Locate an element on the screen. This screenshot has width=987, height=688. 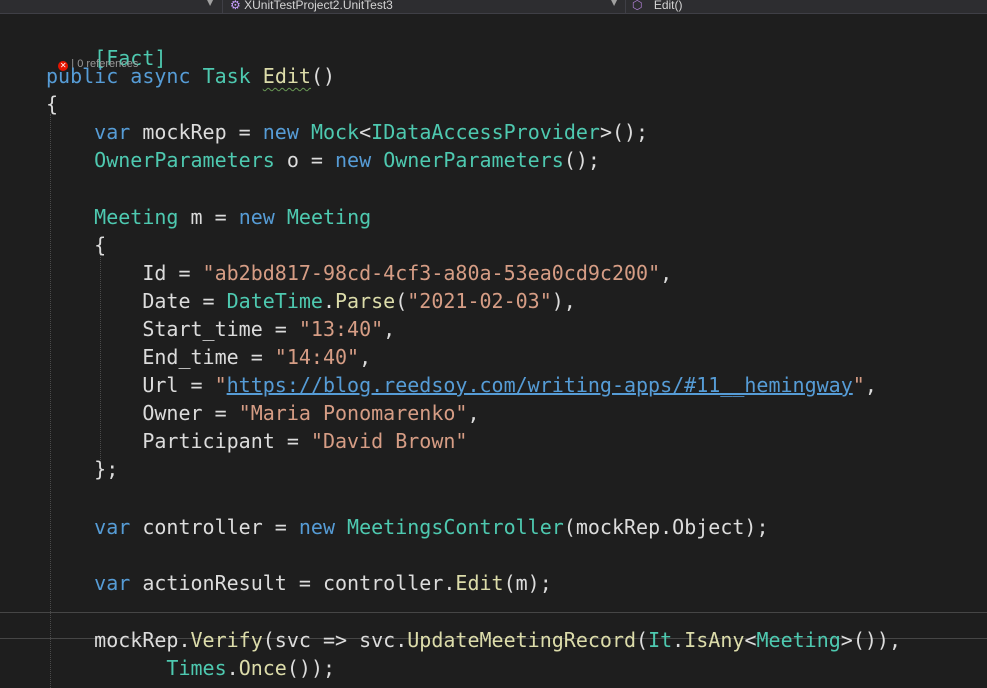
code-line: [Fact] is located at coordinates (106, 43).